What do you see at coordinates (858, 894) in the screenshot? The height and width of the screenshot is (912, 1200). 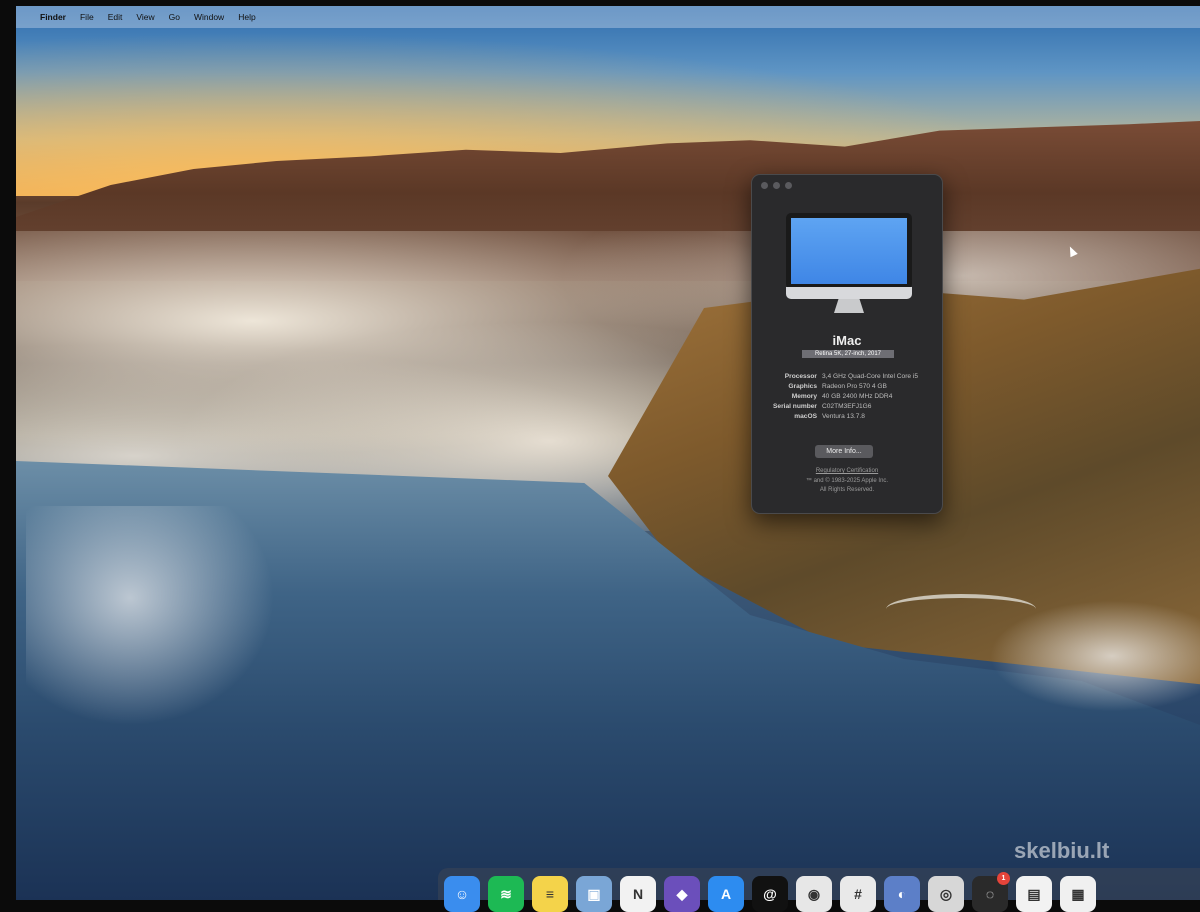 I see `slack-icon: #` at bounding box center [858, 894].